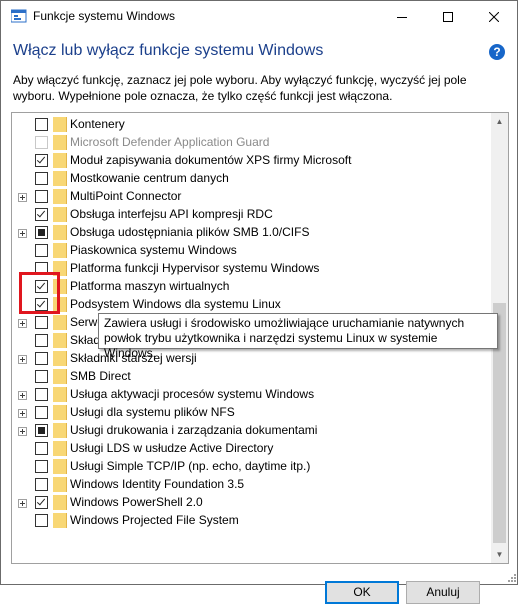 This screenshot has width=518, height=604. Describe the element at coordinates (448, 16) in the screenshot. I see `maximize-button` at that location.